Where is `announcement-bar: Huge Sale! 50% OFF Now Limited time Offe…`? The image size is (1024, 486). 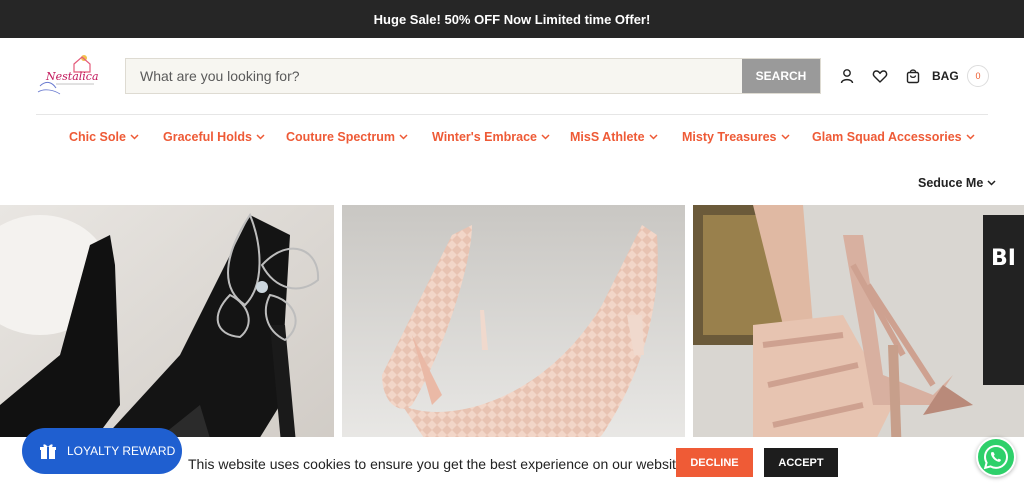 announcement-bar: Huge Sale! 50% OFF Now Limited time Offe… is located at coordinates (512, 19).